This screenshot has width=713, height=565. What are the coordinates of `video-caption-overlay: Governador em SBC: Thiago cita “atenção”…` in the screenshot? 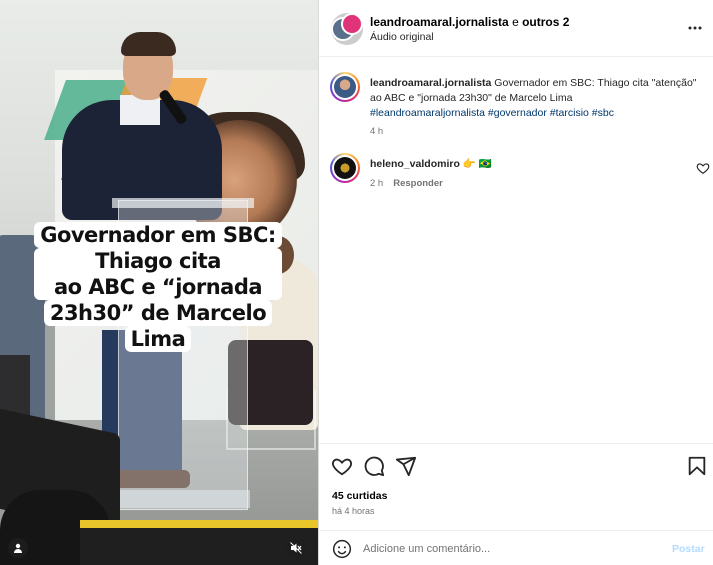 It's located at (158, 283).